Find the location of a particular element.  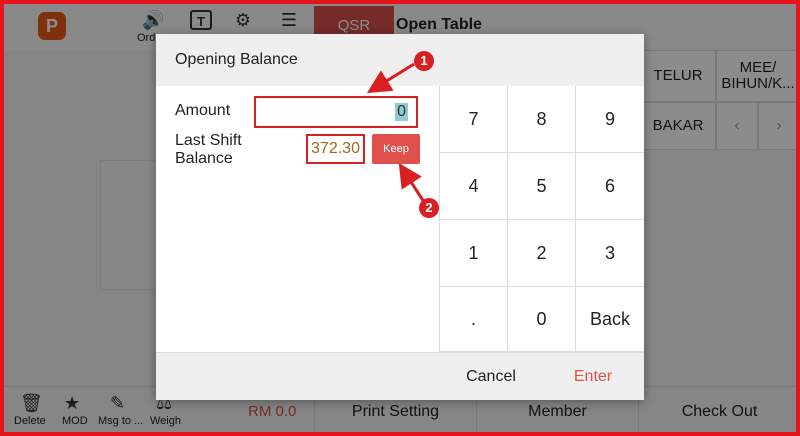

callout-badge-2: 2 is located at coordinates (429, 208).